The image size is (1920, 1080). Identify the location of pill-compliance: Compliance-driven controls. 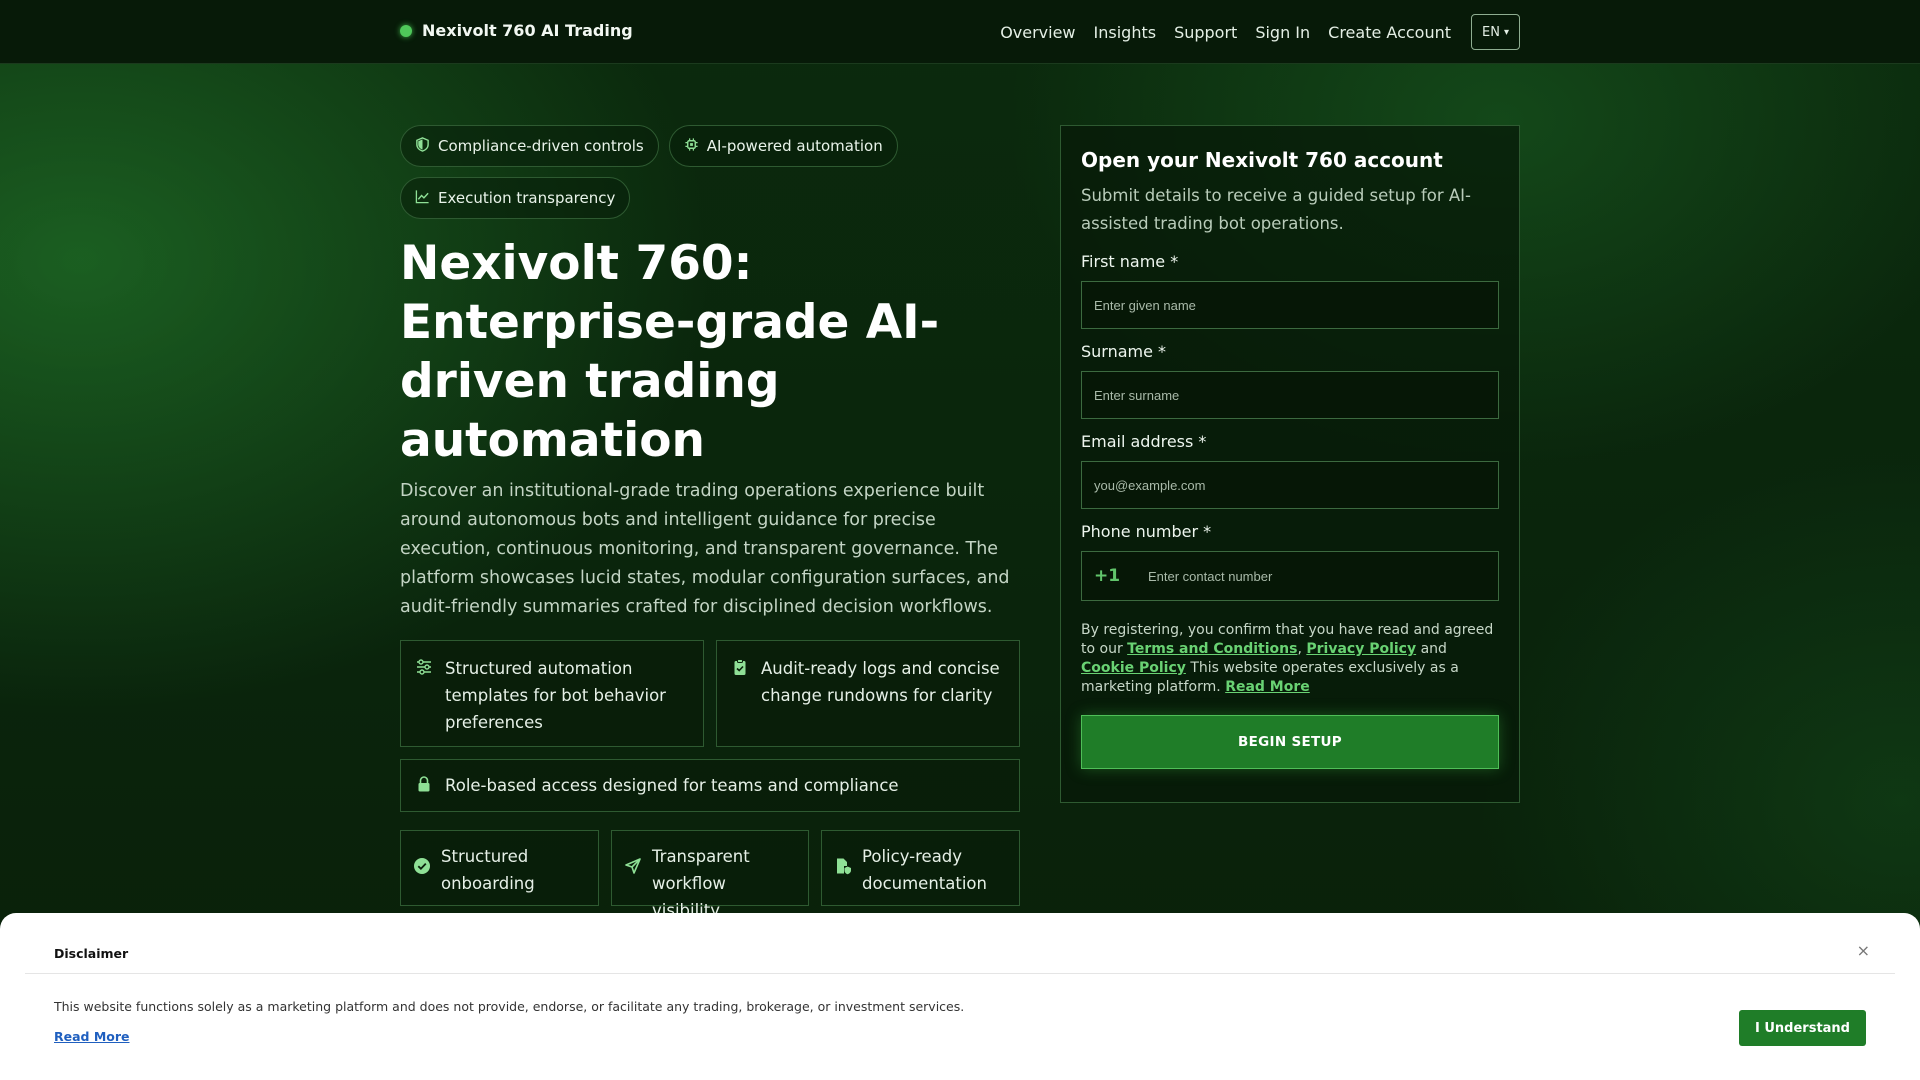
(529, 146).